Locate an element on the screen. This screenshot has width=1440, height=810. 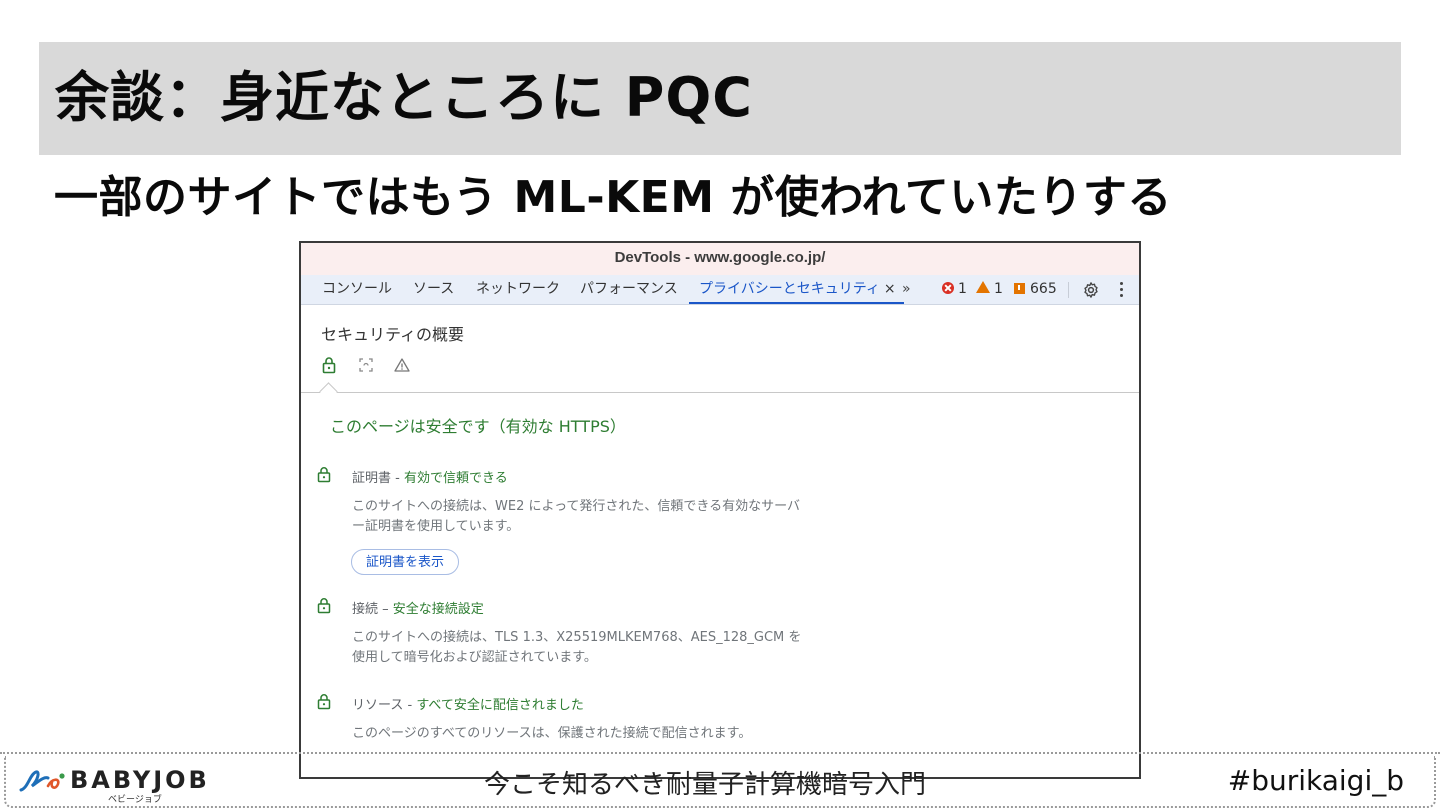
devtools-window-title: DevTools - www.google.co.jp/ is located at coordinates (720, 259).